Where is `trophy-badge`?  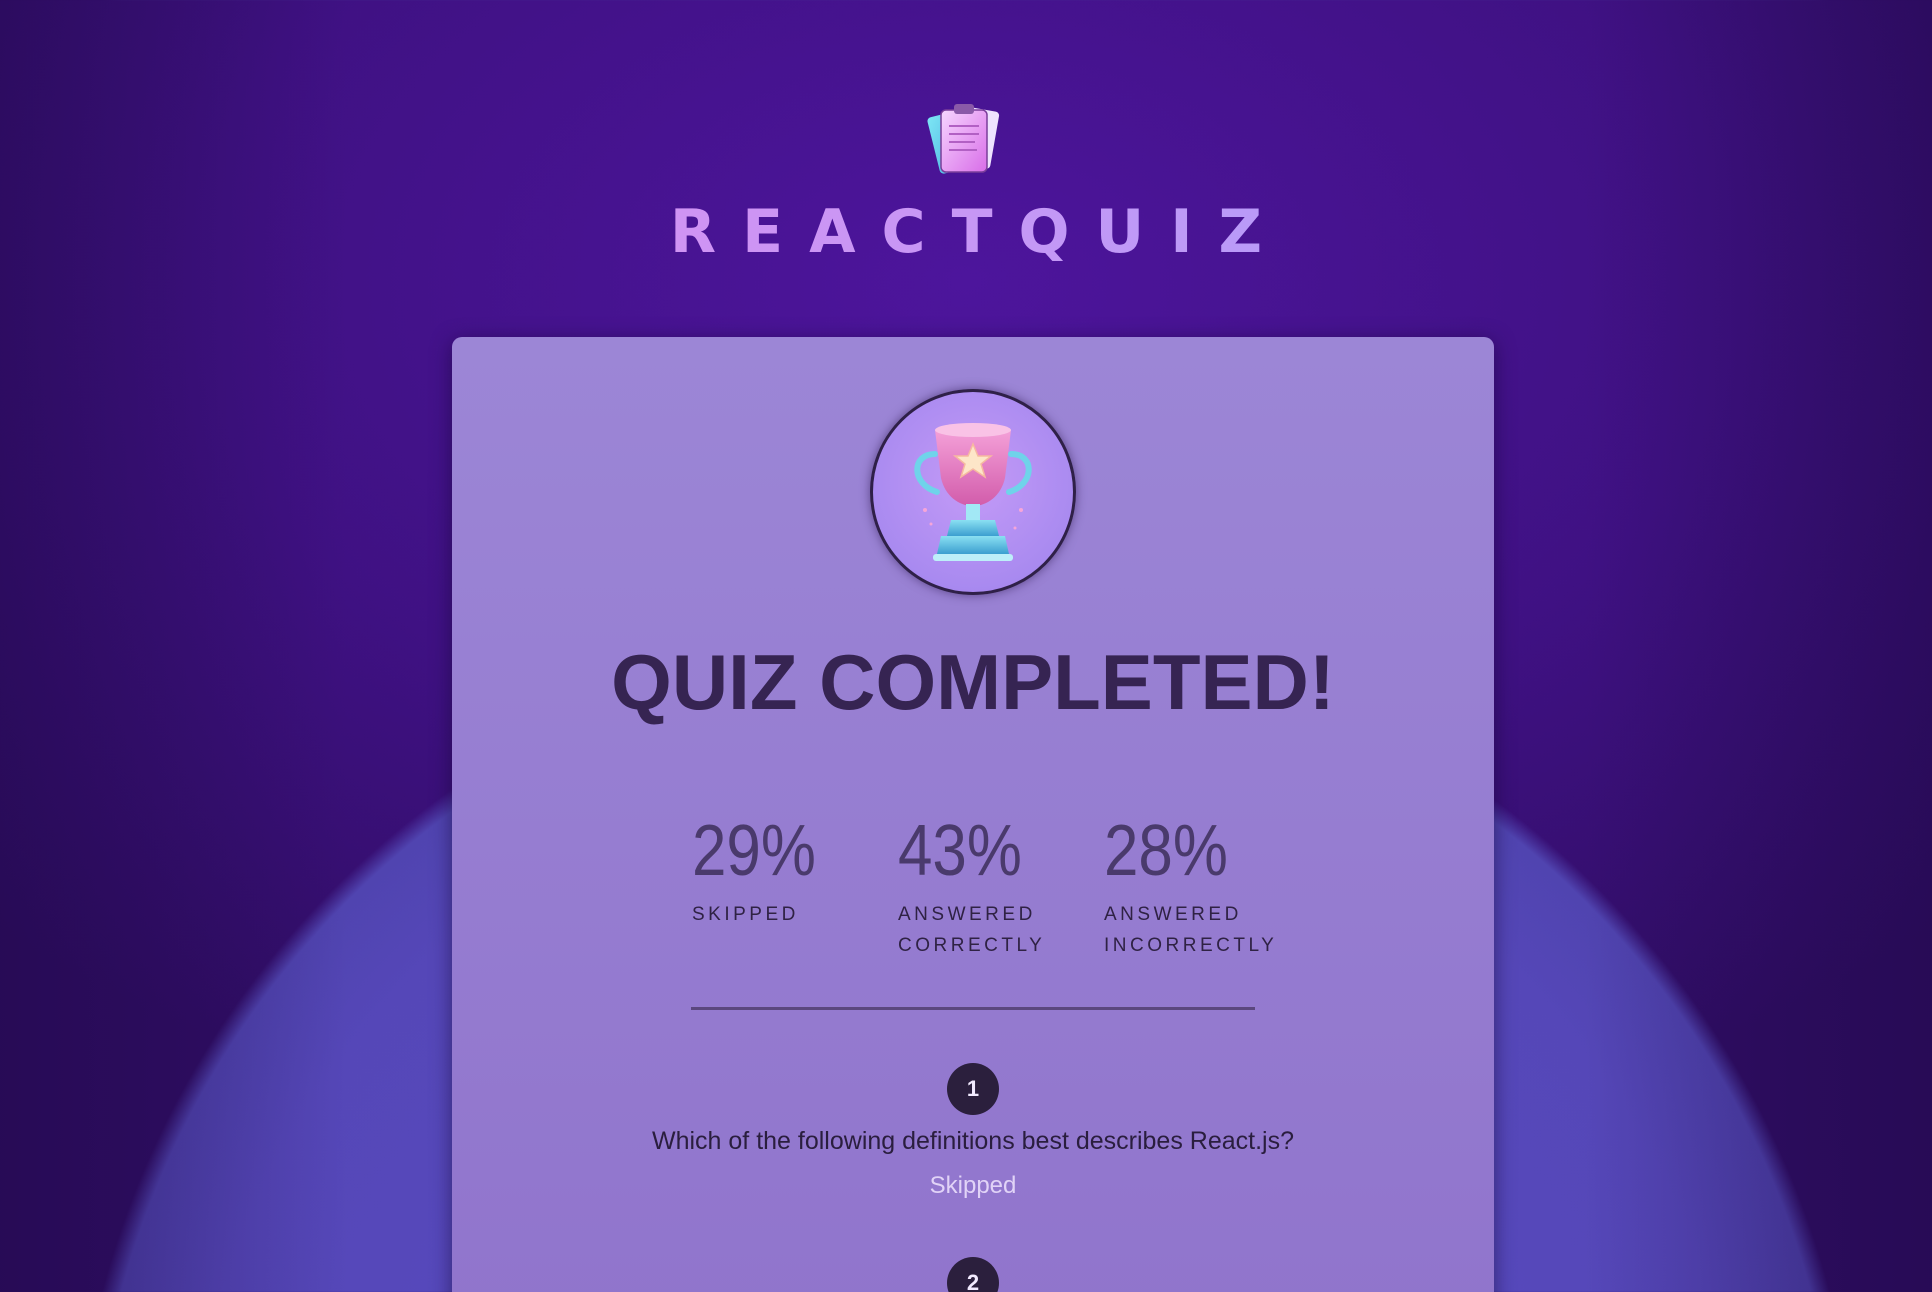
trophy-badge is located at coordinates (973, 492).